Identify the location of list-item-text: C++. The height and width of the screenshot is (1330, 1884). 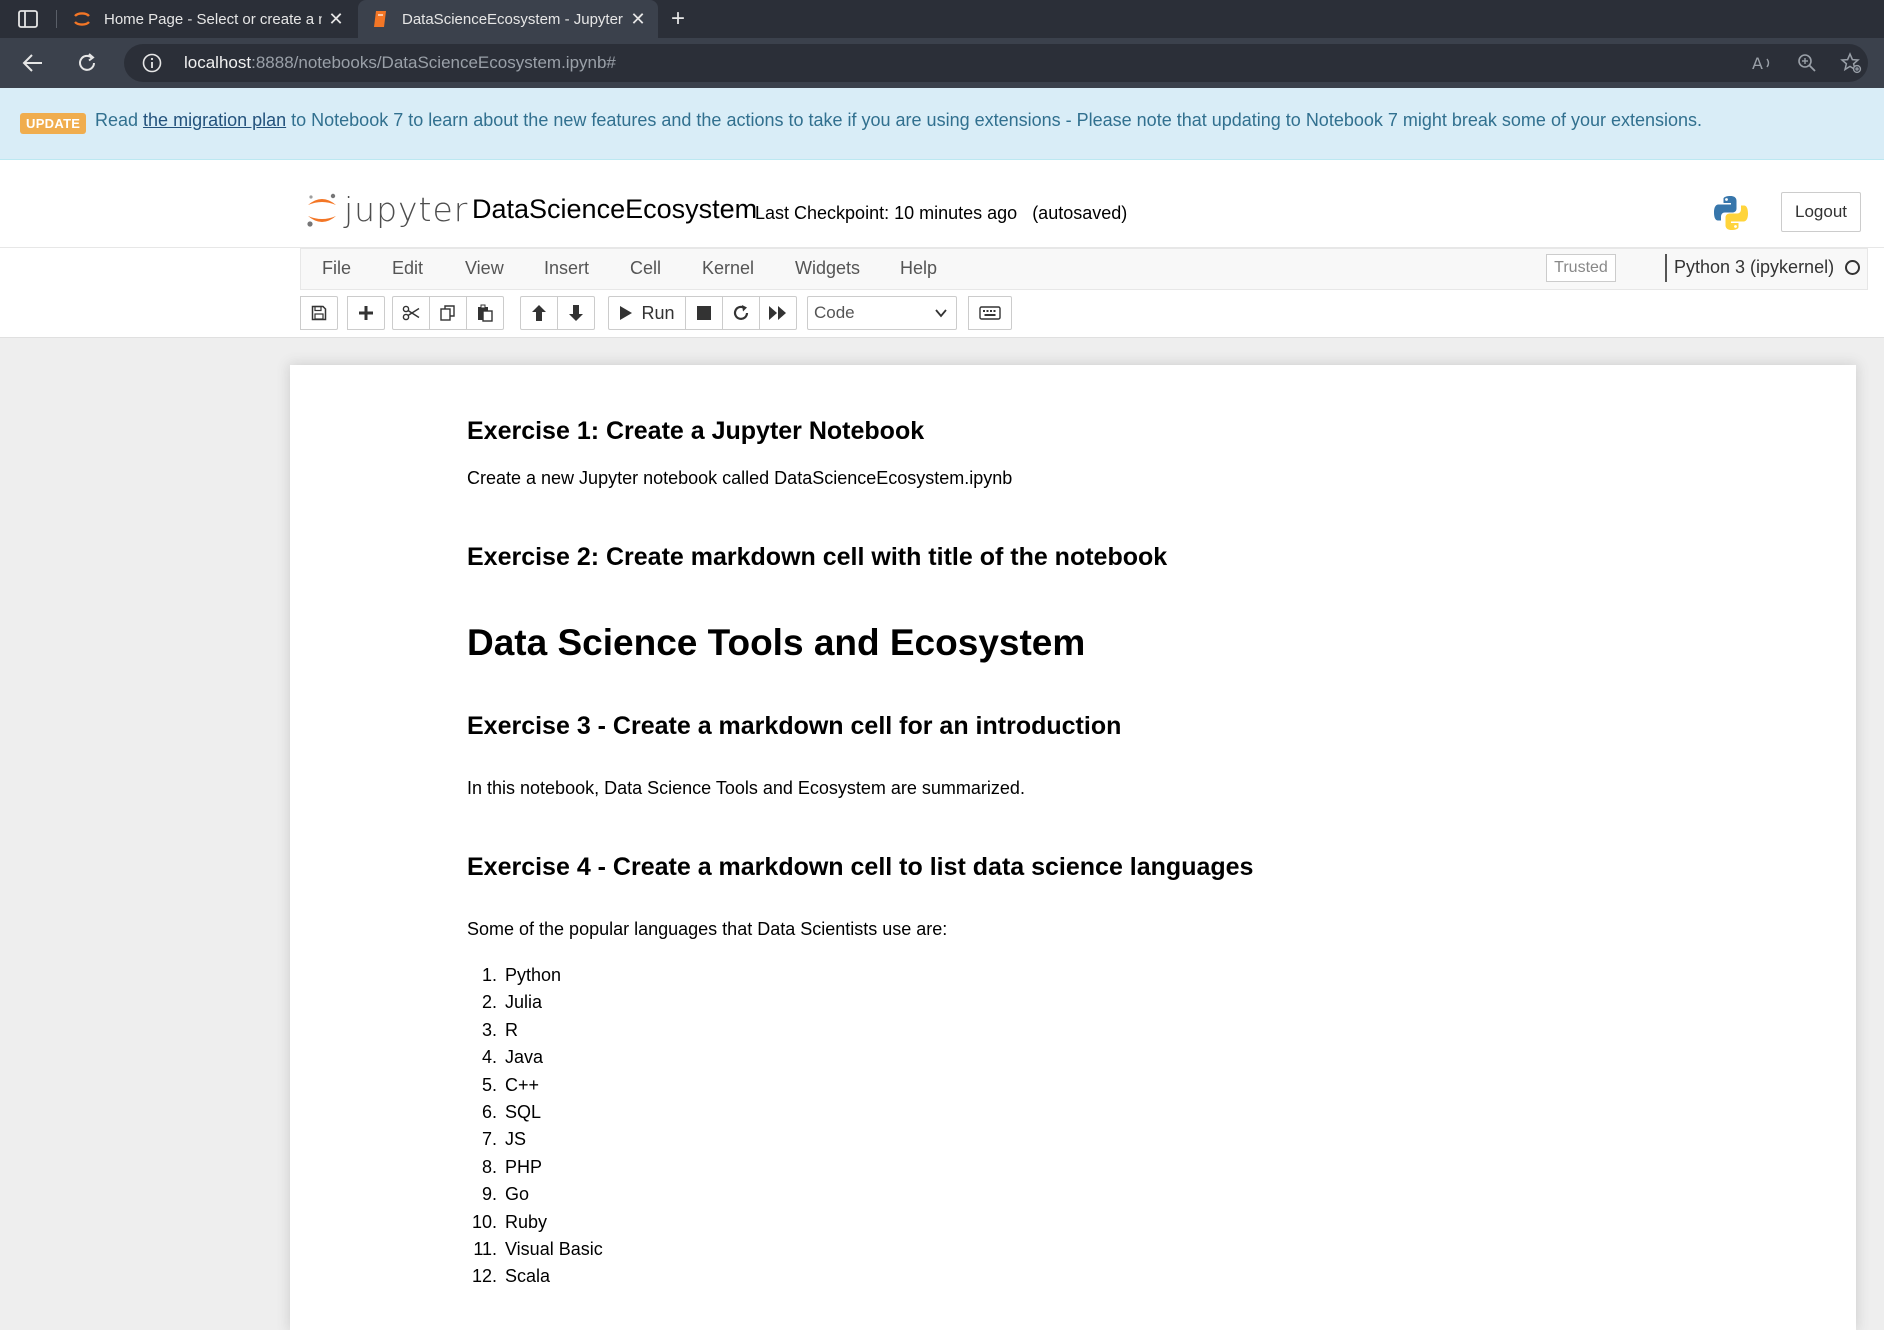
(522, 1084).